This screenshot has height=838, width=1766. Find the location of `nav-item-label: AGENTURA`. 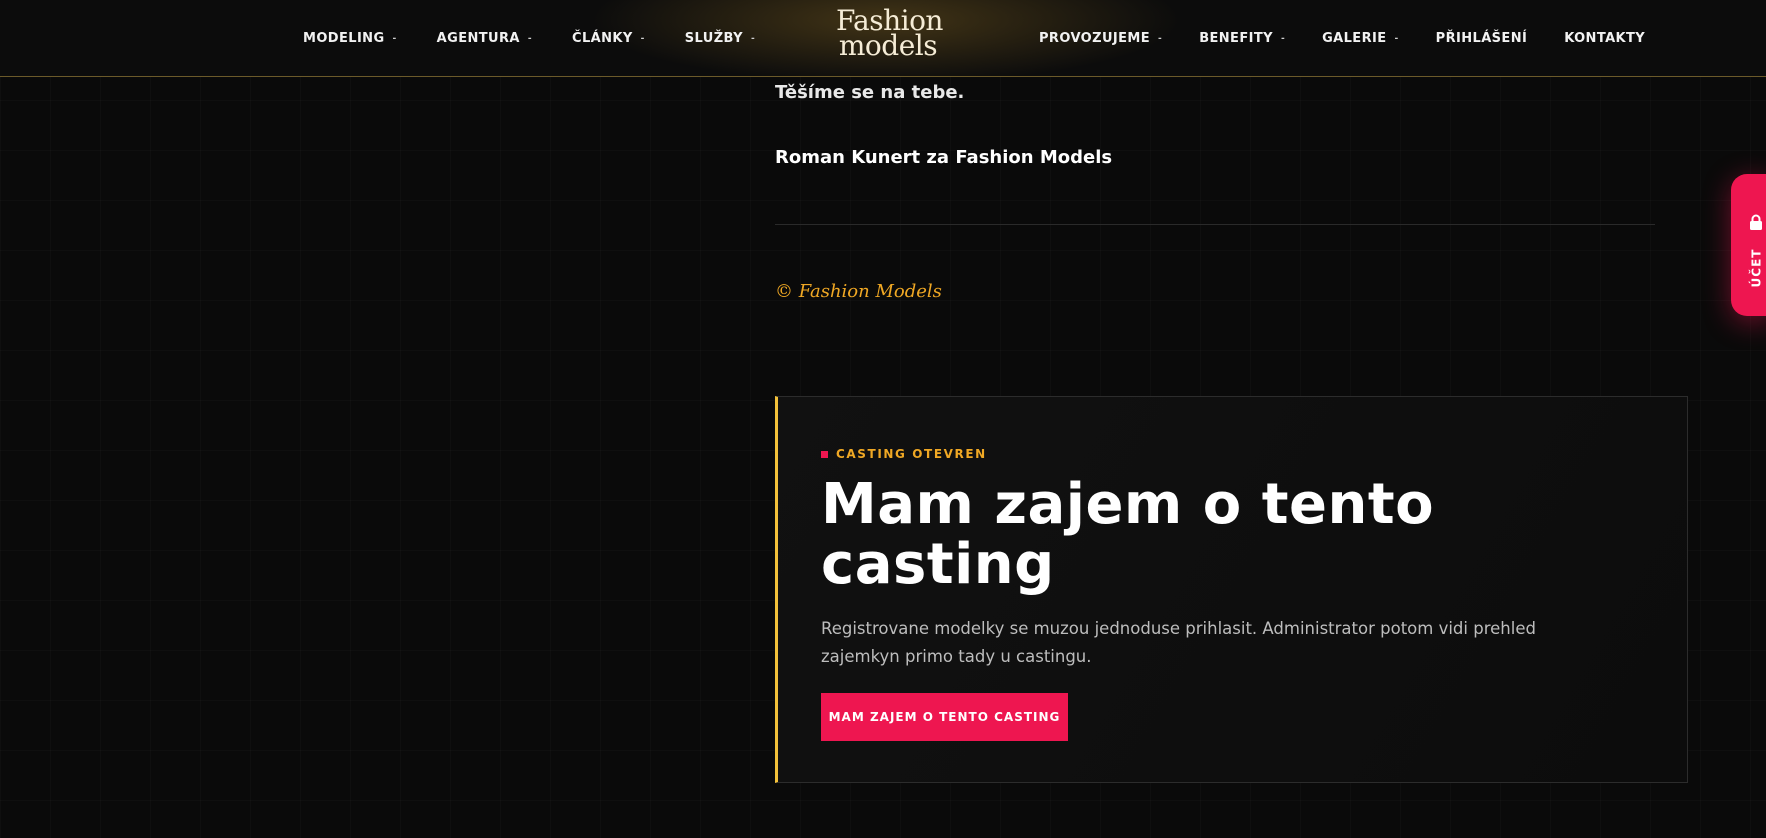

nav-item-label: AGENTURA is located at coordinates (478, 38).